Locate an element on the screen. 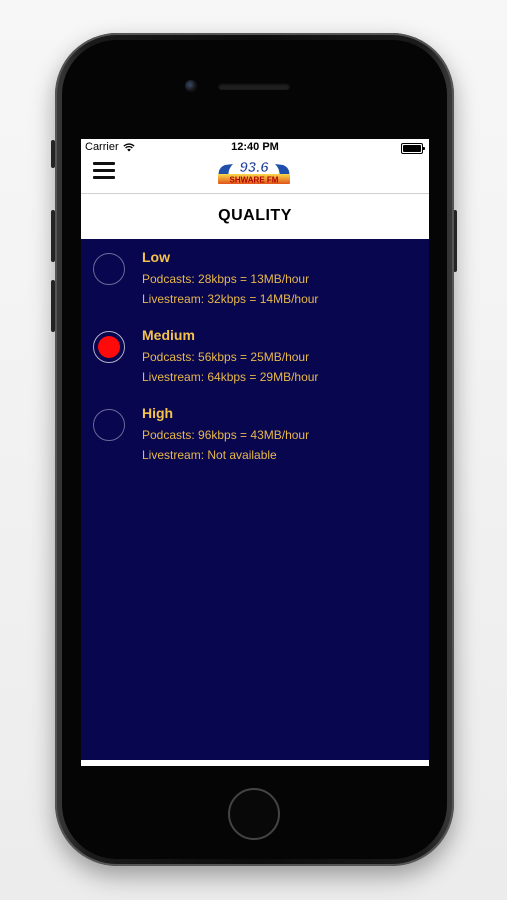 The height and width of the screenshot is (900, 507). status-time: 12:40 PM is located at coordinates (255, 147).